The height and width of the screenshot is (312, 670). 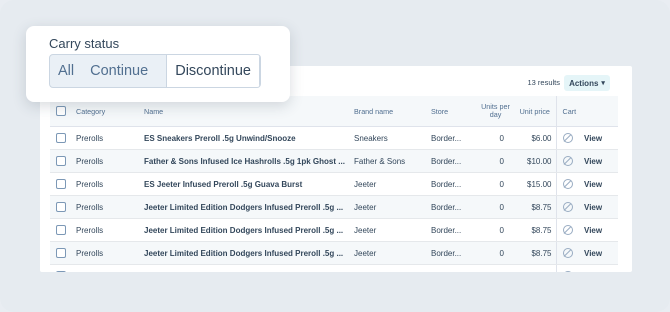 What do you see at coordinates (392, 161) in the screenshot?
I see `cell-brand: Father & Sons` at bounding box center [392, 161].